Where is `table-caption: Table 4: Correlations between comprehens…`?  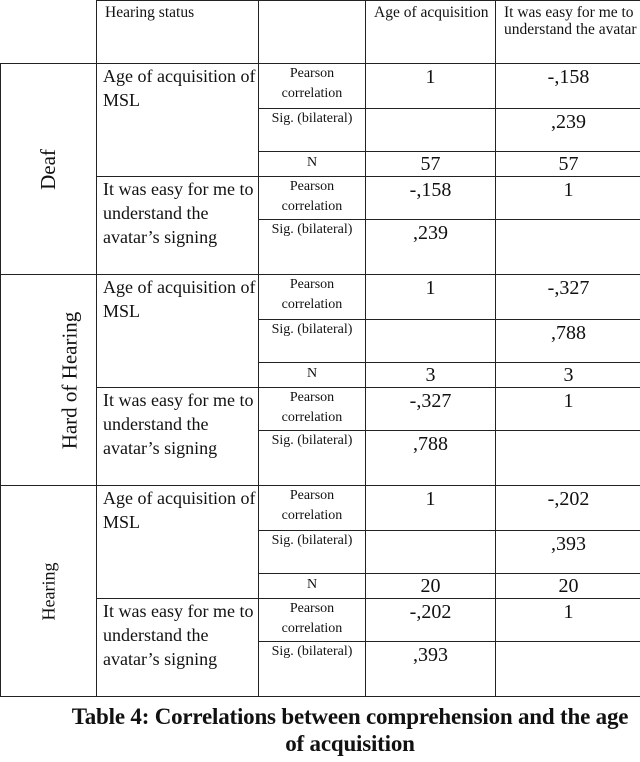
table-caption: Table 4: Correlations between comprehens… is located at coordinates (350, 730).